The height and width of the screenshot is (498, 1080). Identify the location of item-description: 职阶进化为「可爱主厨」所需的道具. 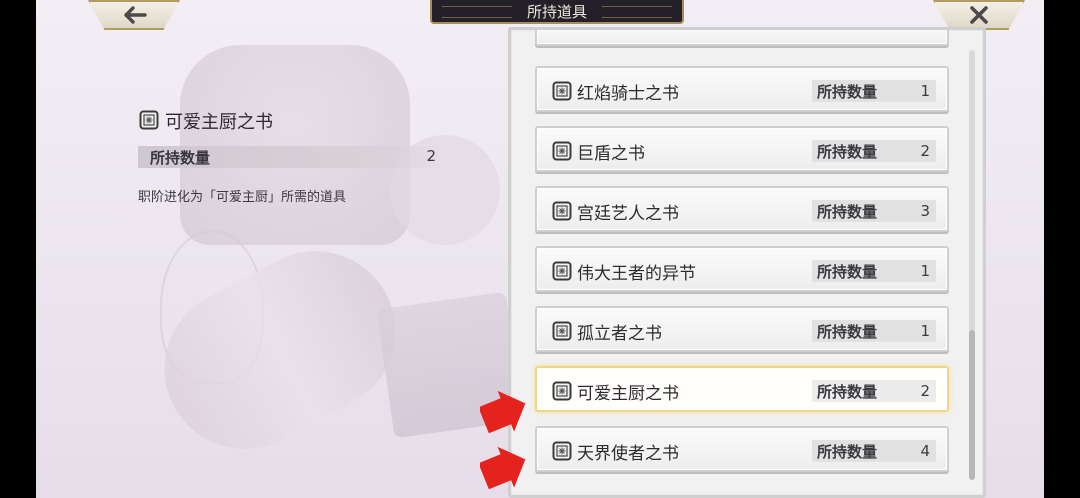
(242, 197).